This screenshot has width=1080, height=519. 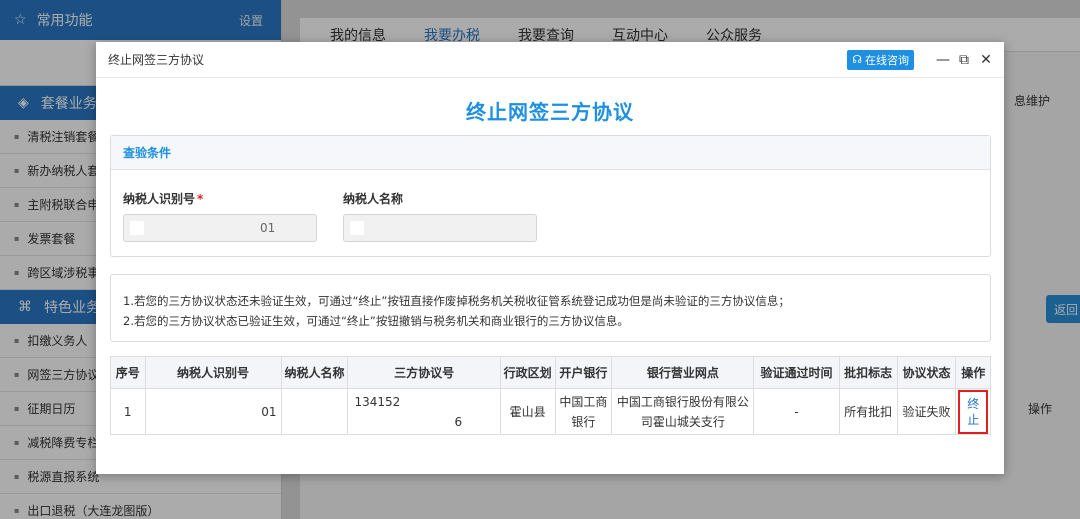 What do you see at coordinates (550, 60) in the screenshot?
I see `modal-header: 终止网签三方协议 ☊ 在线咨询 — ⧉ ✕` at bounding box center [550, 60].